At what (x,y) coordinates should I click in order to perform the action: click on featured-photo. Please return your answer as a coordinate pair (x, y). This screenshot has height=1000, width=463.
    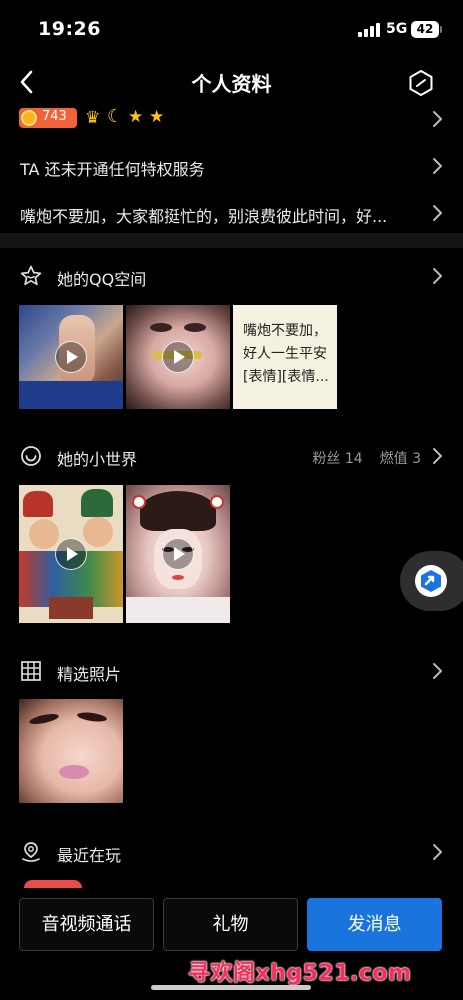
    Looking at the image, I should click on (71, 751).